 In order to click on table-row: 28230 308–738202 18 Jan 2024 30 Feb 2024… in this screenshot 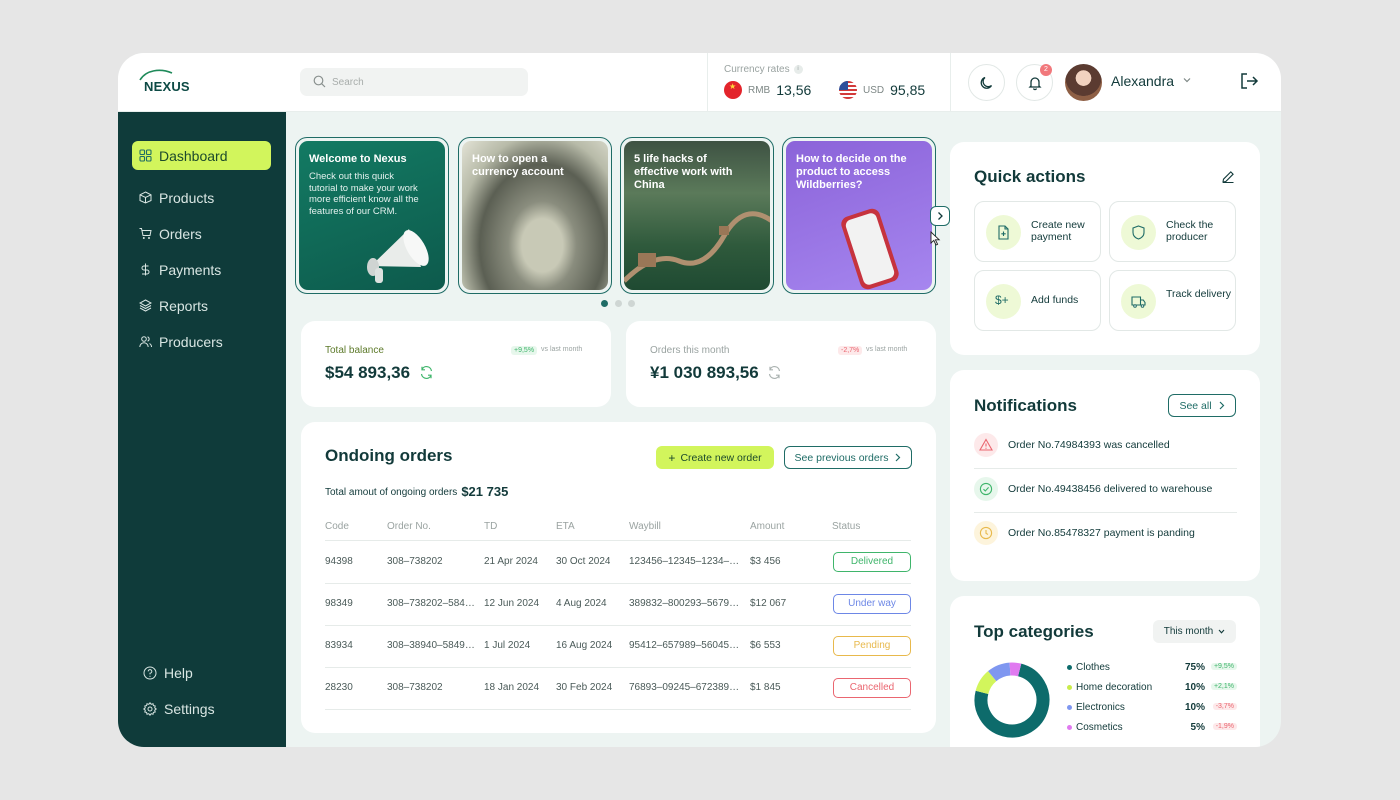, I will do `click(618, 689)`.